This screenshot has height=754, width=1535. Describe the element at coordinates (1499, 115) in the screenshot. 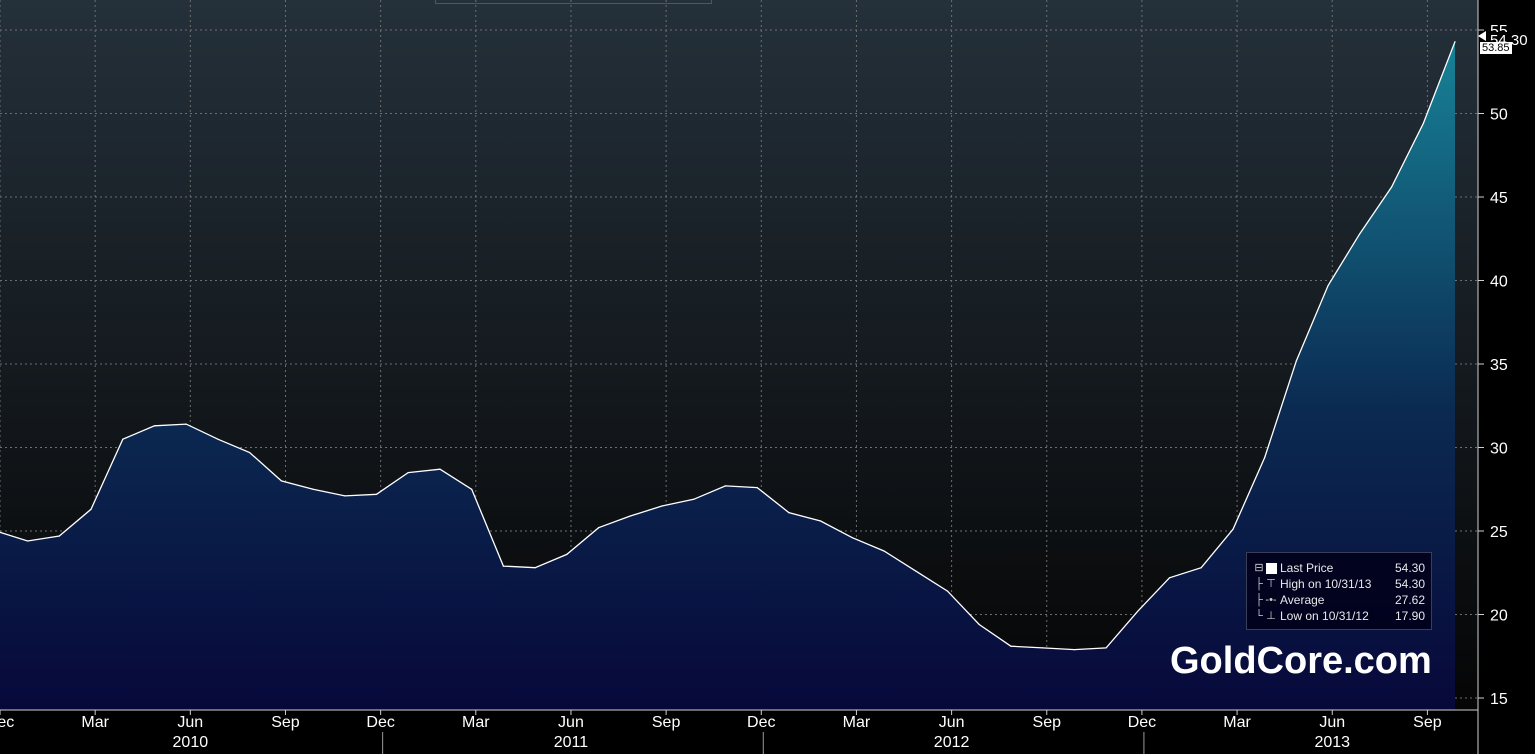

I see `y-tick-label: 50` at that location.